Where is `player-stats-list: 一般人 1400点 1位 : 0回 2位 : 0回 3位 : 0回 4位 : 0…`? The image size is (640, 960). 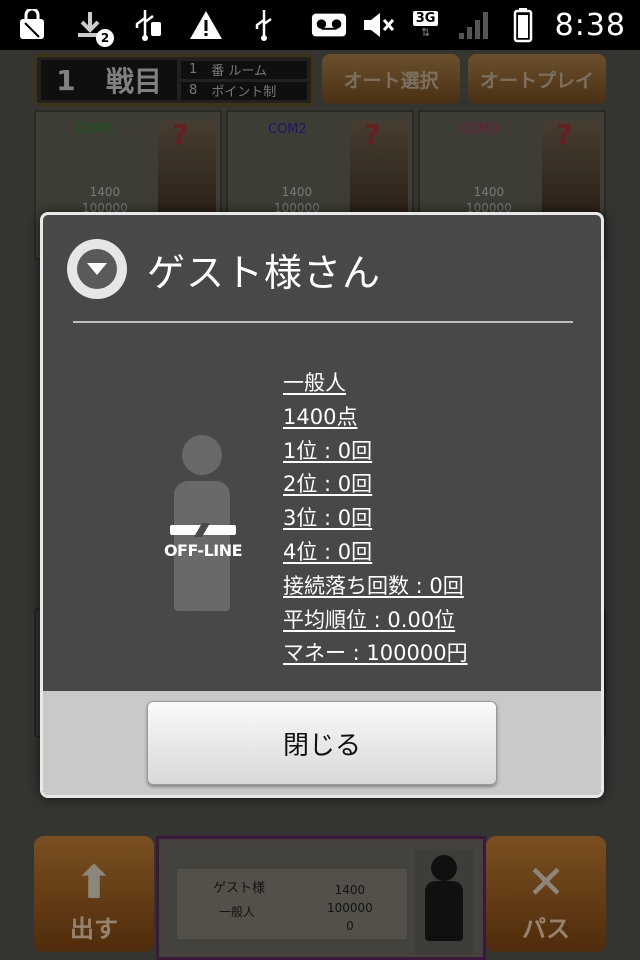 player-stats-list: 一般人 1400点 1位 : 0回 2位 : 0回 3位 : 0回 4位 : 0… is located at coordinates (375, 519).